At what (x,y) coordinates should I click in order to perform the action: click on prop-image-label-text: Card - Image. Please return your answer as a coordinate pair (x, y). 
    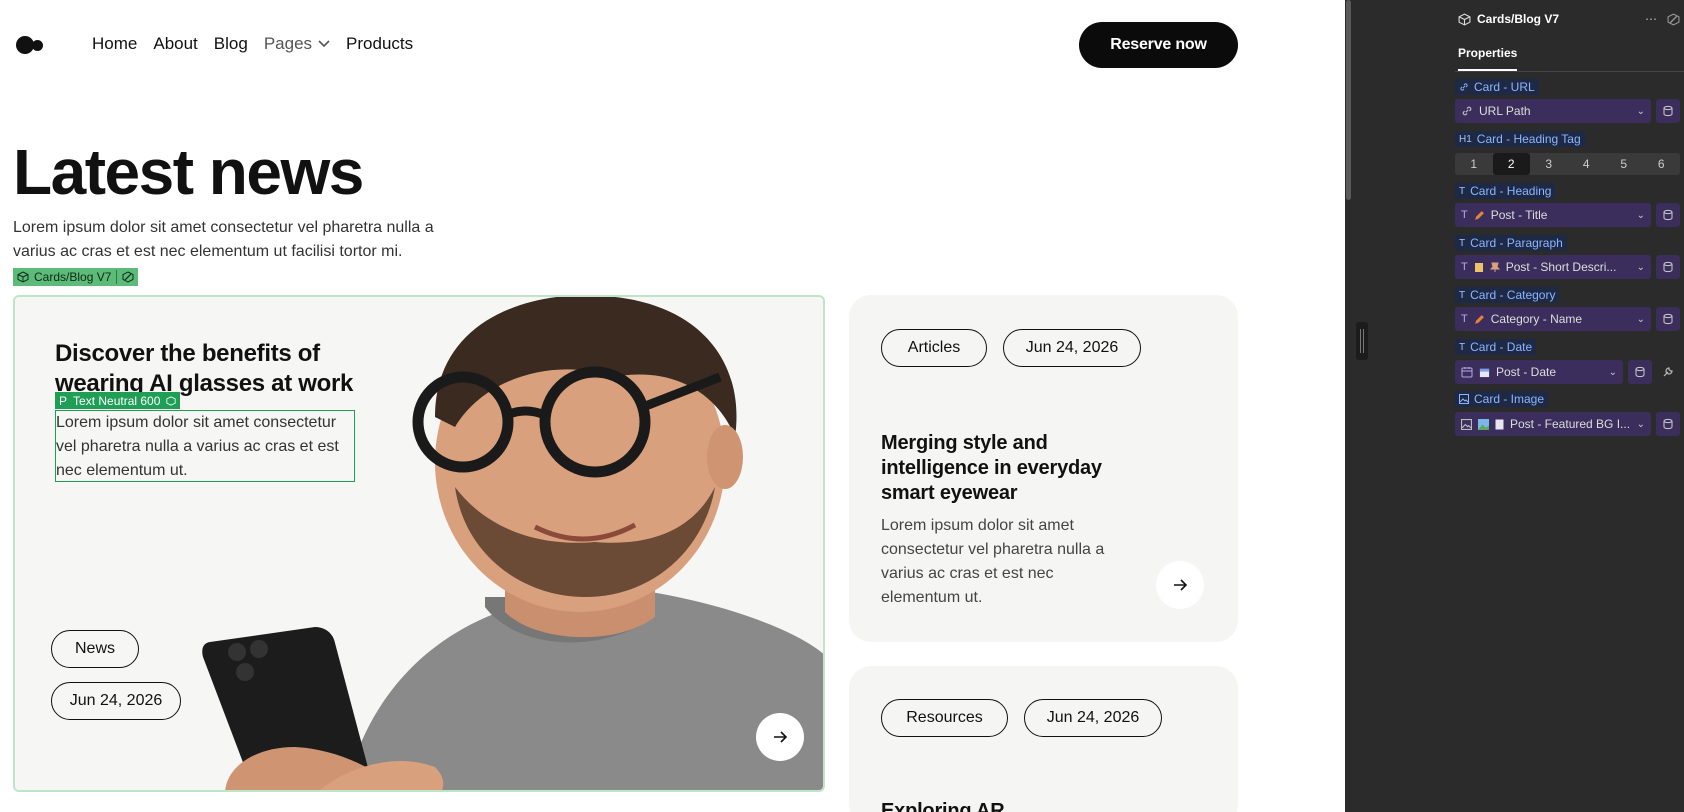
    Looking at the image, I should click on (1509, 399).